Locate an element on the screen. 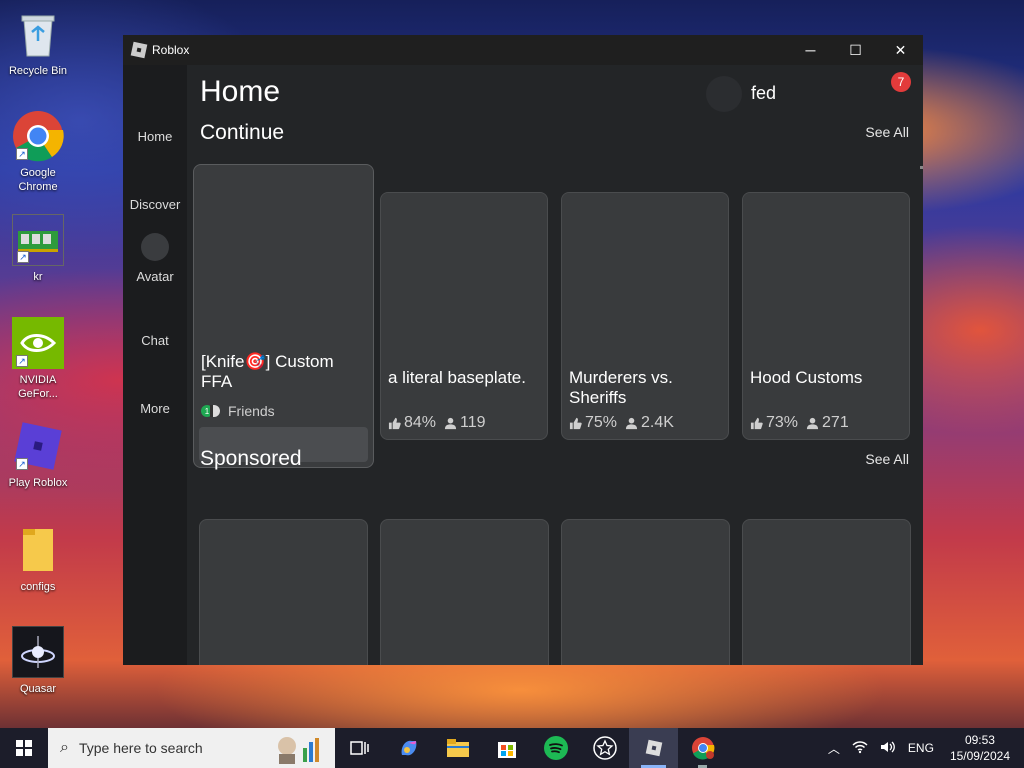  copilot-button is located at coordinates (408, 748).